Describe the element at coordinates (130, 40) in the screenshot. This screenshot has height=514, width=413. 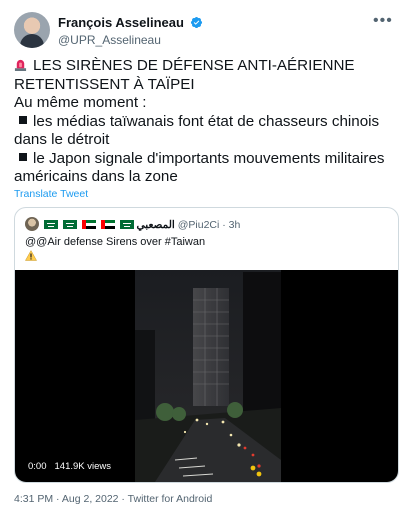
I see `author-handle: @UPR_Asselineau` at that location.